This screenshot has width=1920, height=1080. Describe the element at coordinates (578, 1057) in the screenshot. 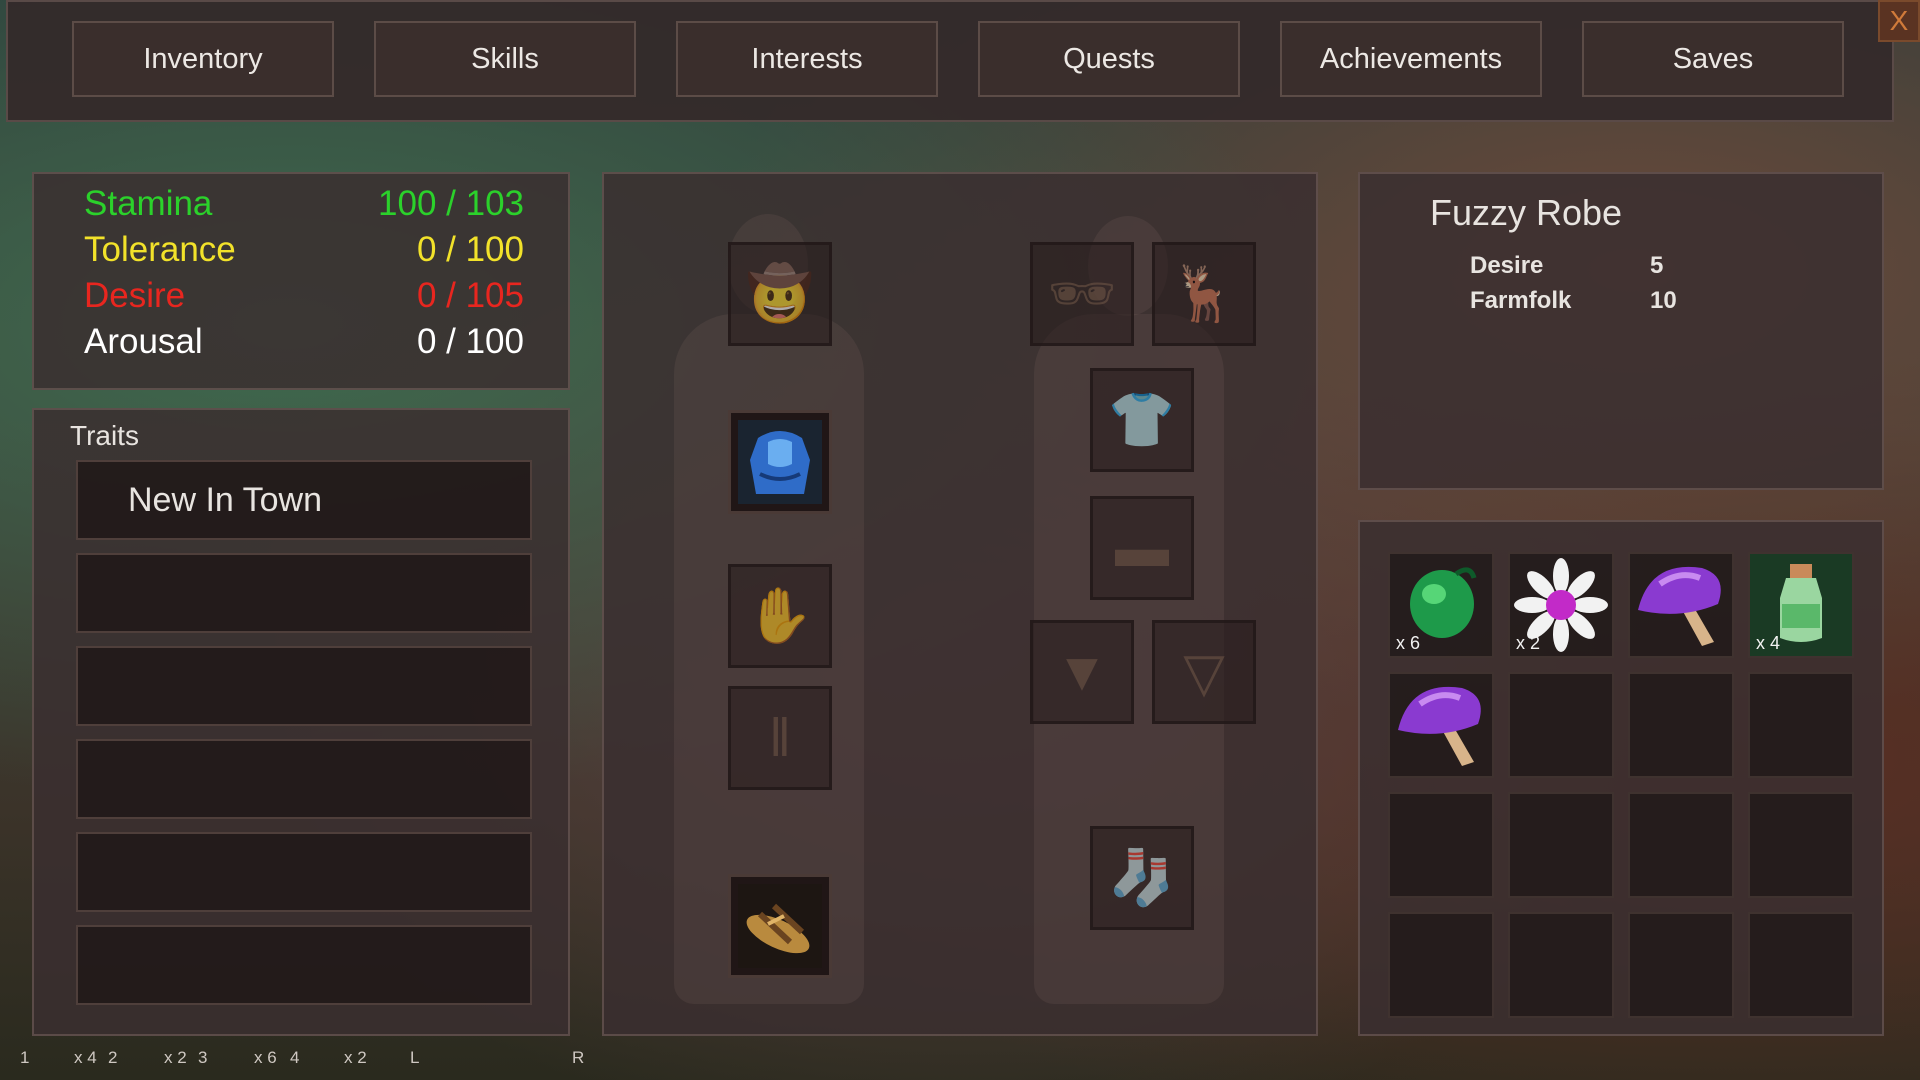

I see `hotbar-right-trigger: R` at that location.